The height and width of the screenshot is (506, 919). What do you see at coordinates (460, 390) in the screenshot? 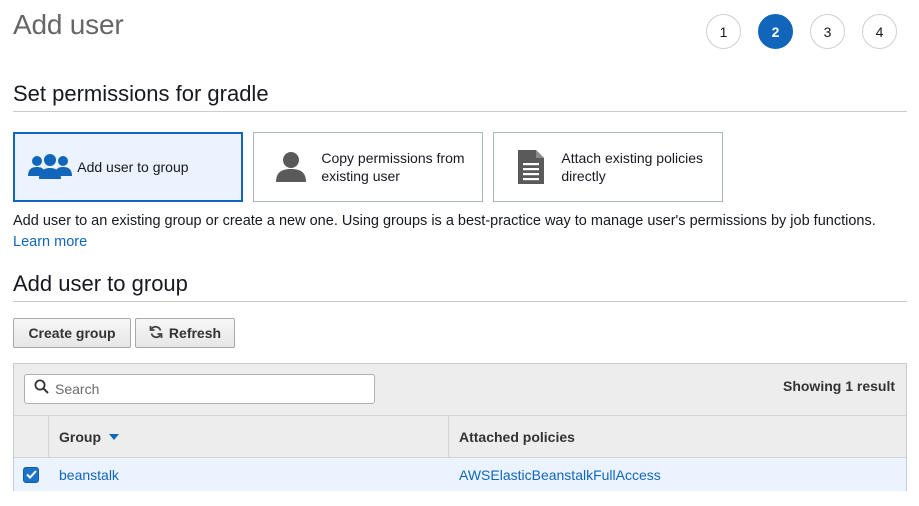
I see `table-toolbar: Showing 1 result` at bounding box center [460, 390].